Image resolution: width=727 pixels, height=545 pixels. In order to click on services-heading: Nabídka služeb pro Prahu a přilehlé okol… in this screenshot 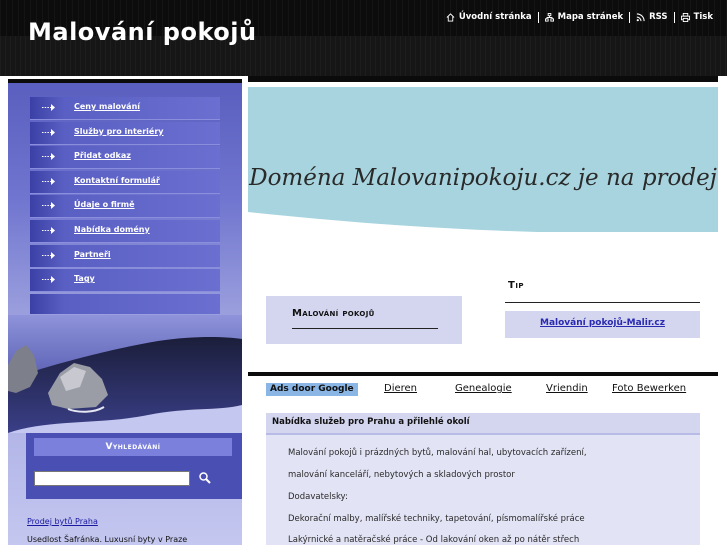, I will do `click(371, 422)`.